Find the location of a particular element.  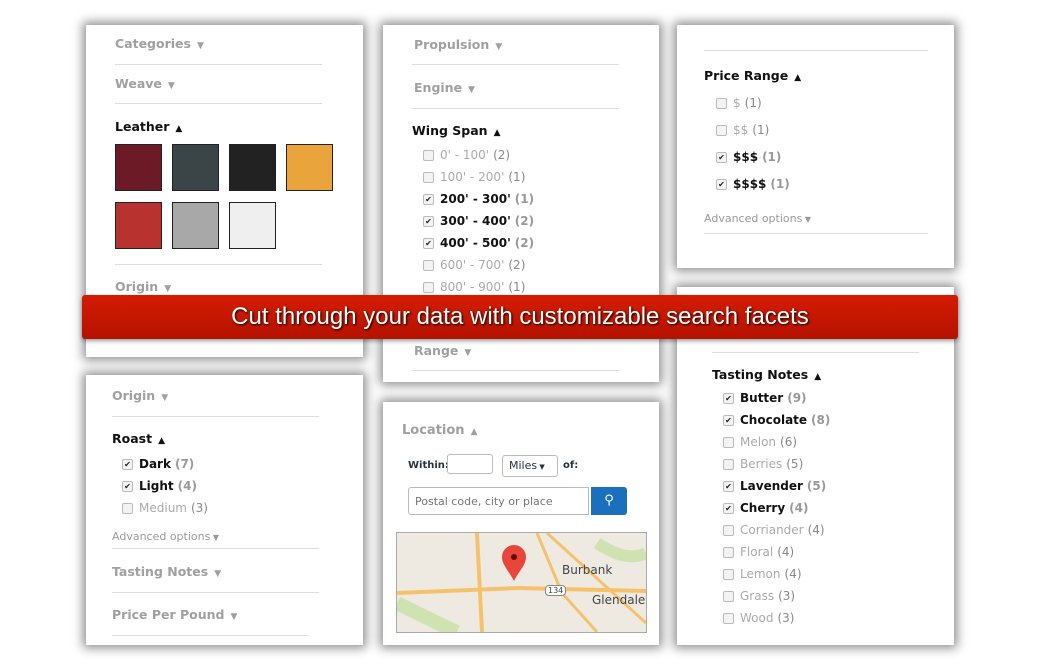

facet-option: Floral (4) is located at coordinates (758, 552).